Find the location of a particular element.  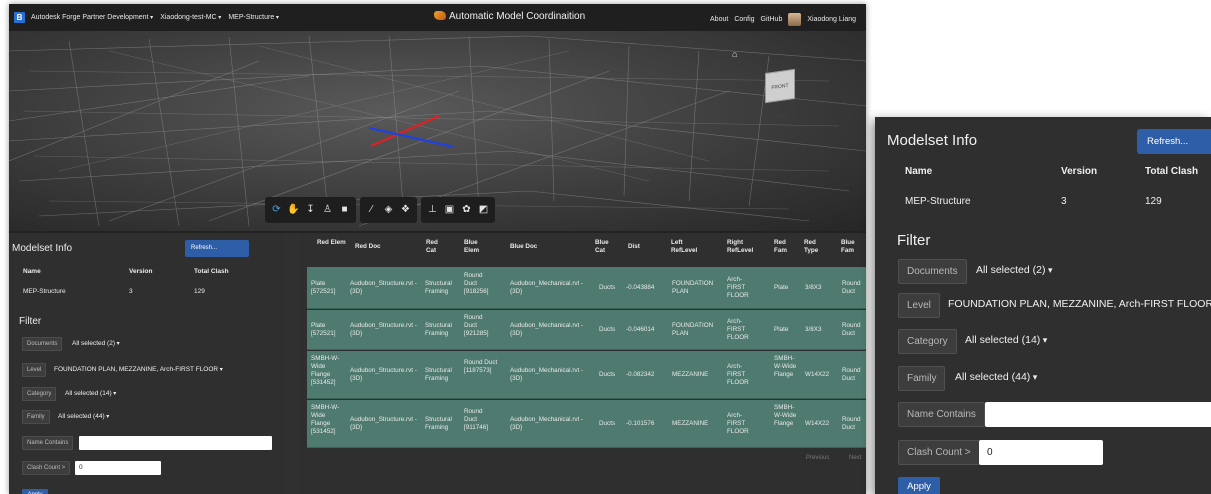

modelset-version: 3 is located at coordinates (131, 291).